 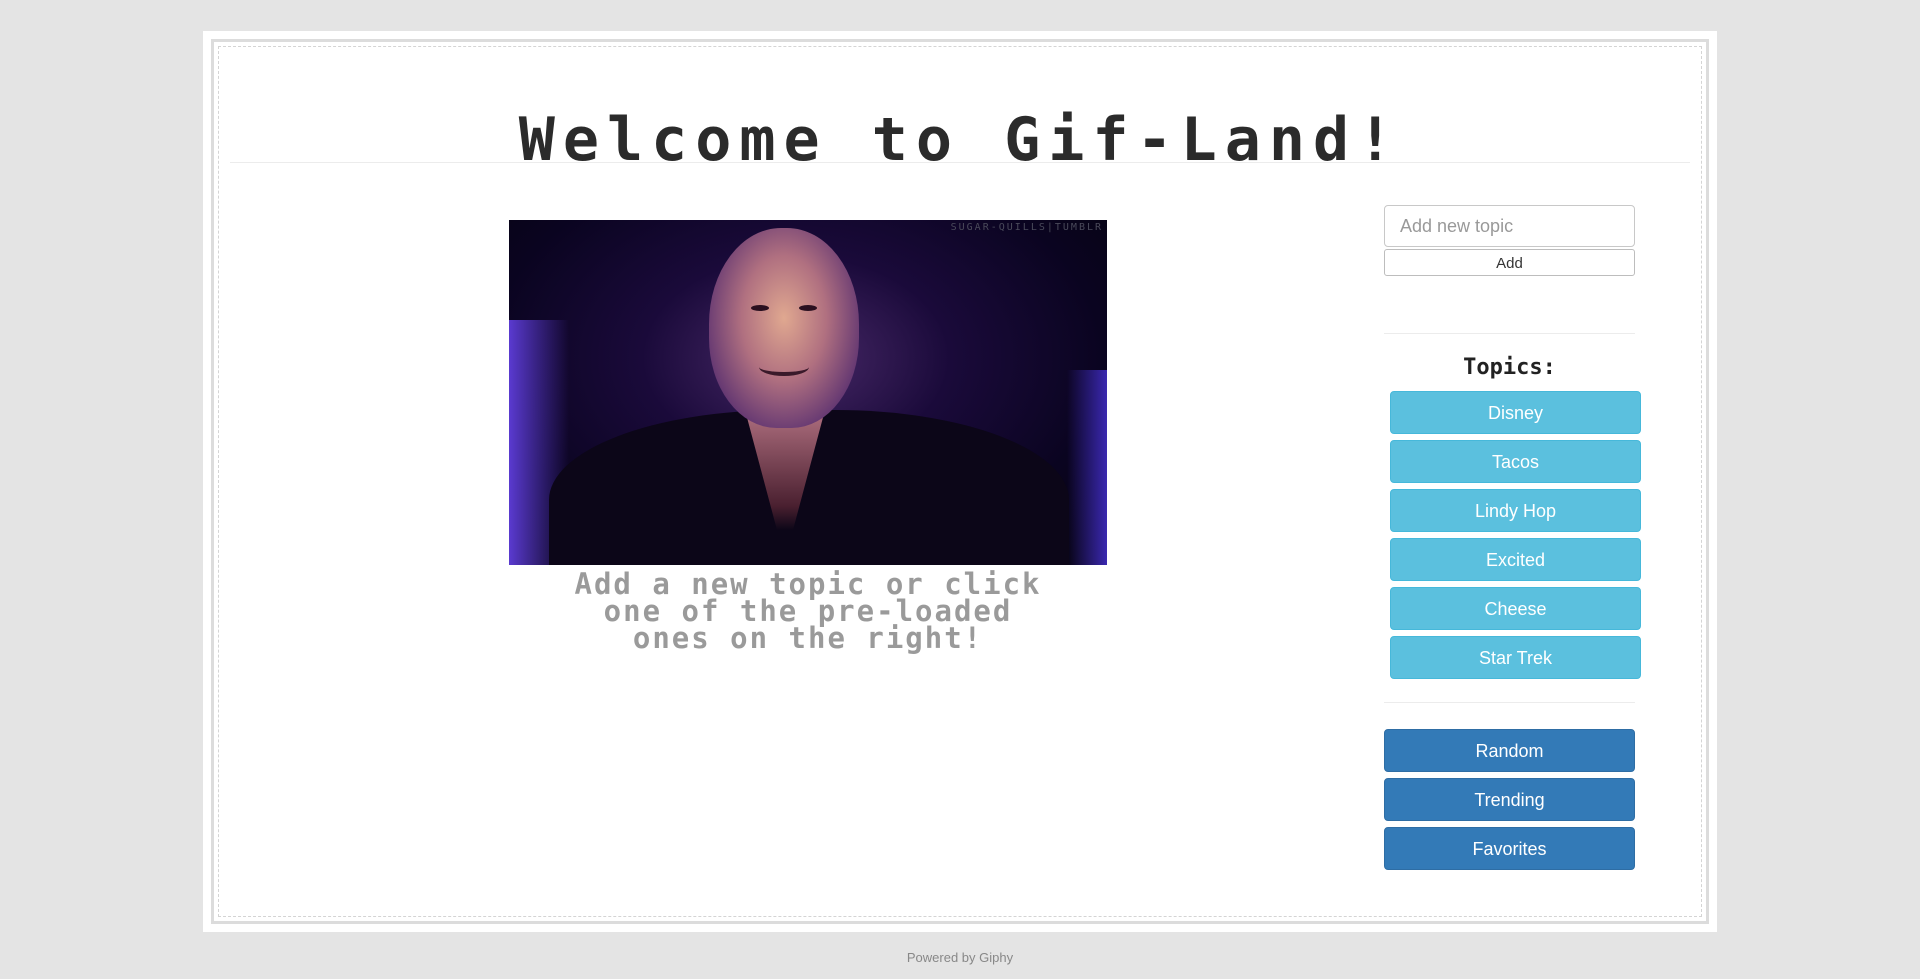 I want to click on trending-button: Trending, so click(x=1509, y=799).